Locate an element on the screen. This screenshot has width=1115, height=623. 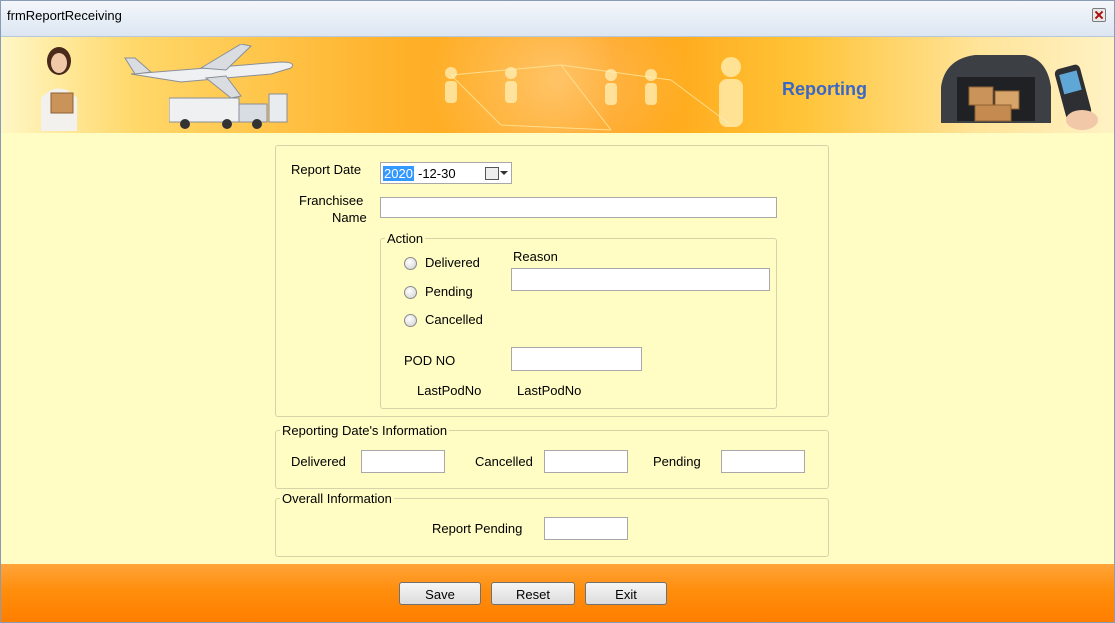
window-title: frmReportReceiving is located at coordinates (64, 15).